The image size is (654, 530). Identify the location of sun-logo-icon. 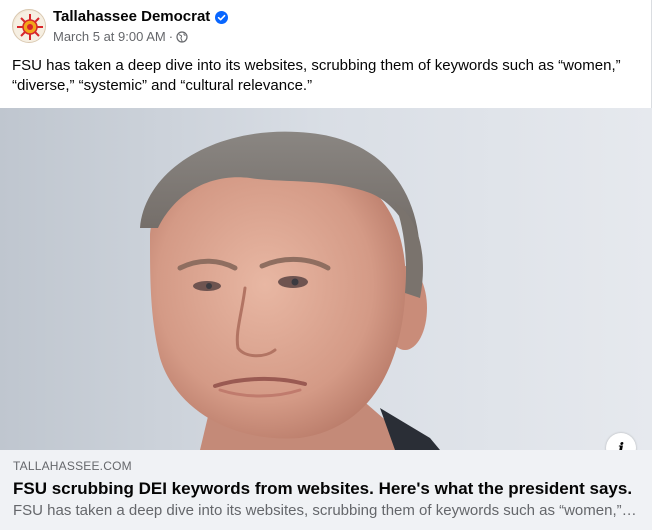
(29, 26).